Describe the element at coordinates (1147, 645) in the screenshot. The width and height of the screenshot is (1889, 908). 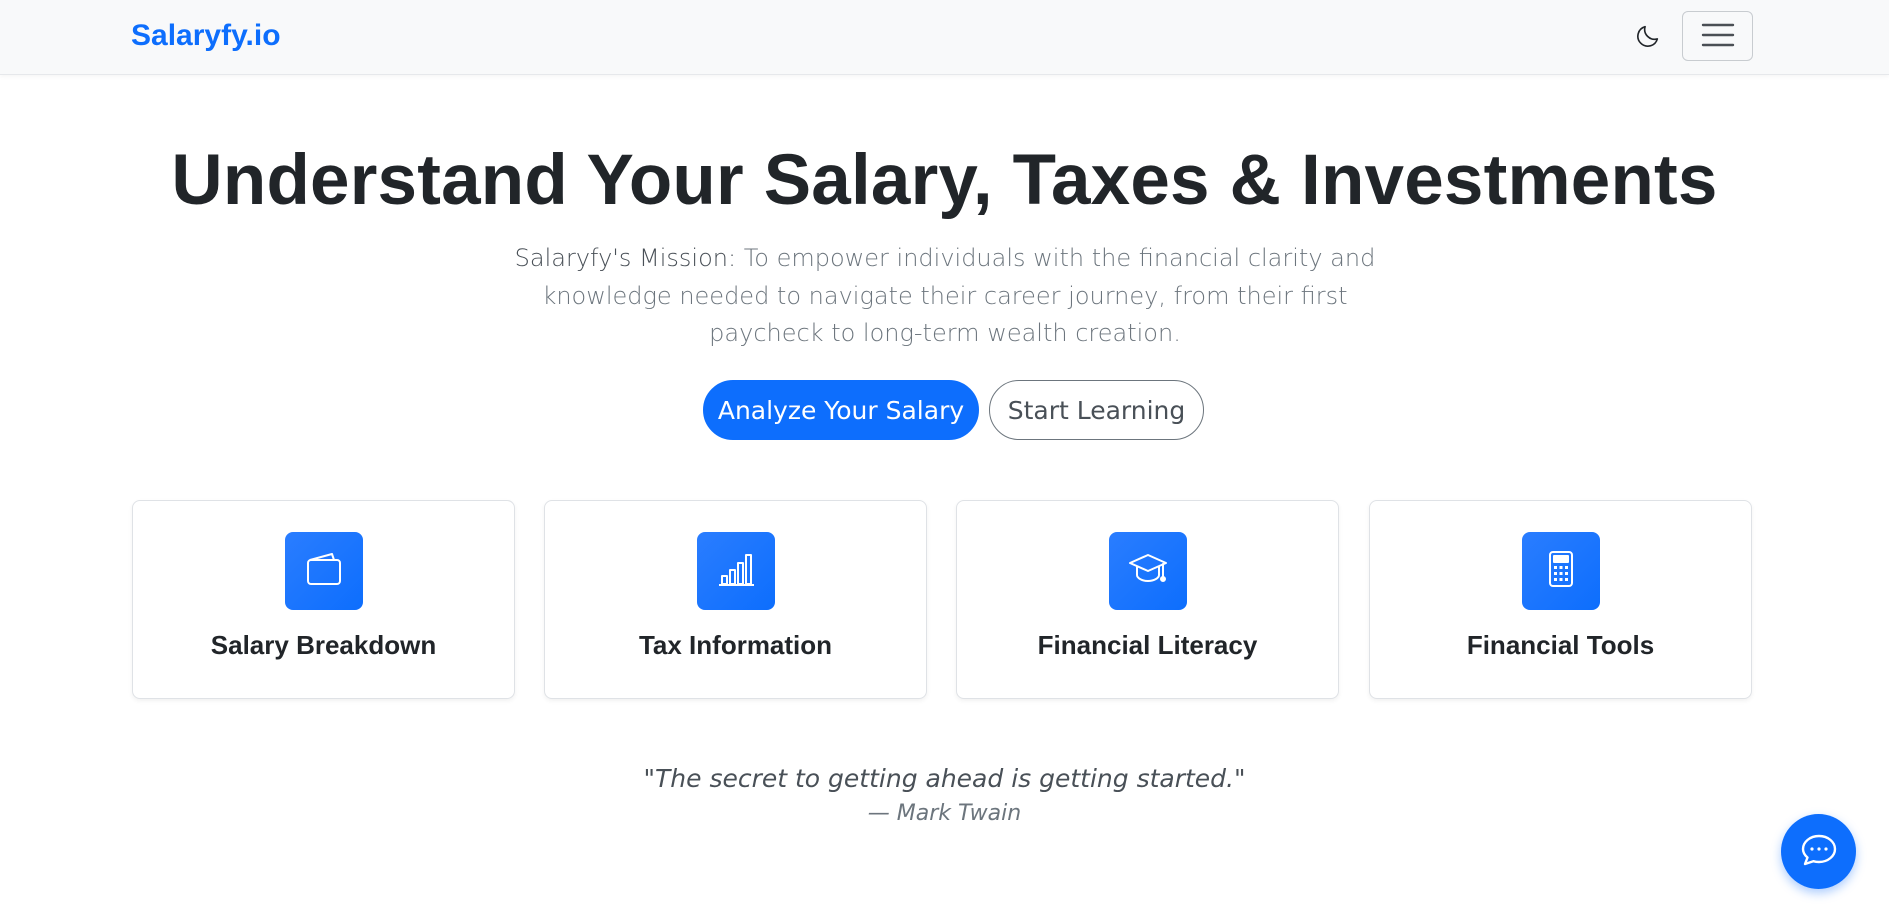
I see `card-title: Financial Literacy` at that location.